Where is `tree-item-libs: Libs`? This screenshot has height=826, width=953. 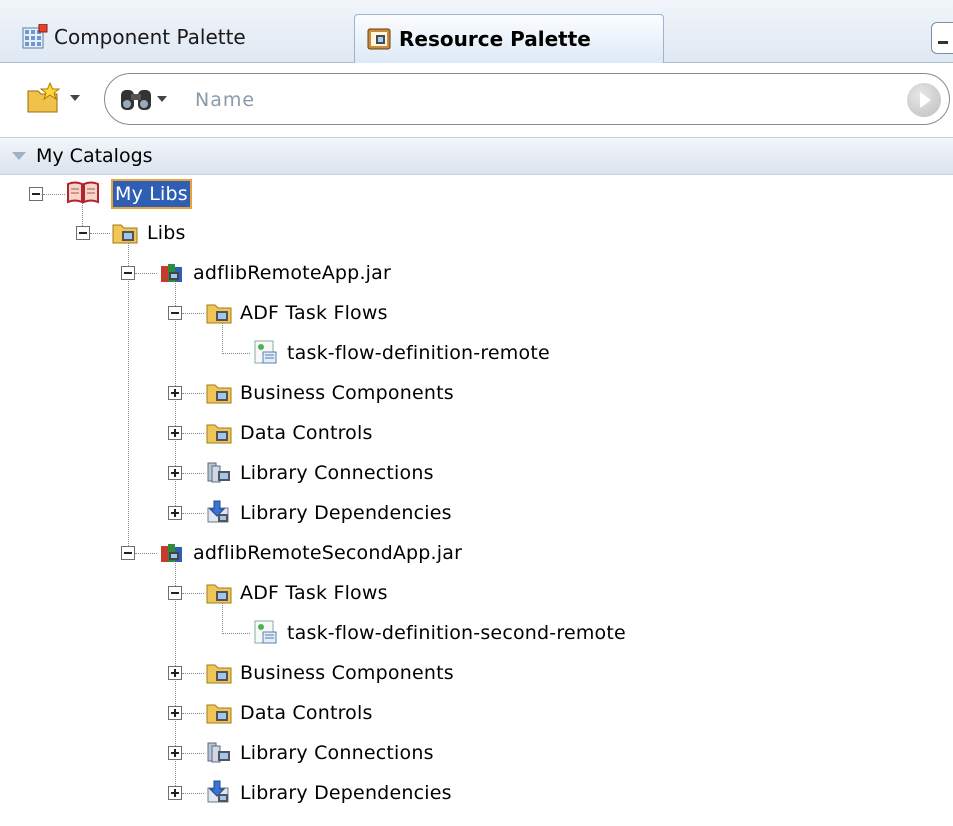 tree-item-libs: Libs is located at coordinates (166, 233).